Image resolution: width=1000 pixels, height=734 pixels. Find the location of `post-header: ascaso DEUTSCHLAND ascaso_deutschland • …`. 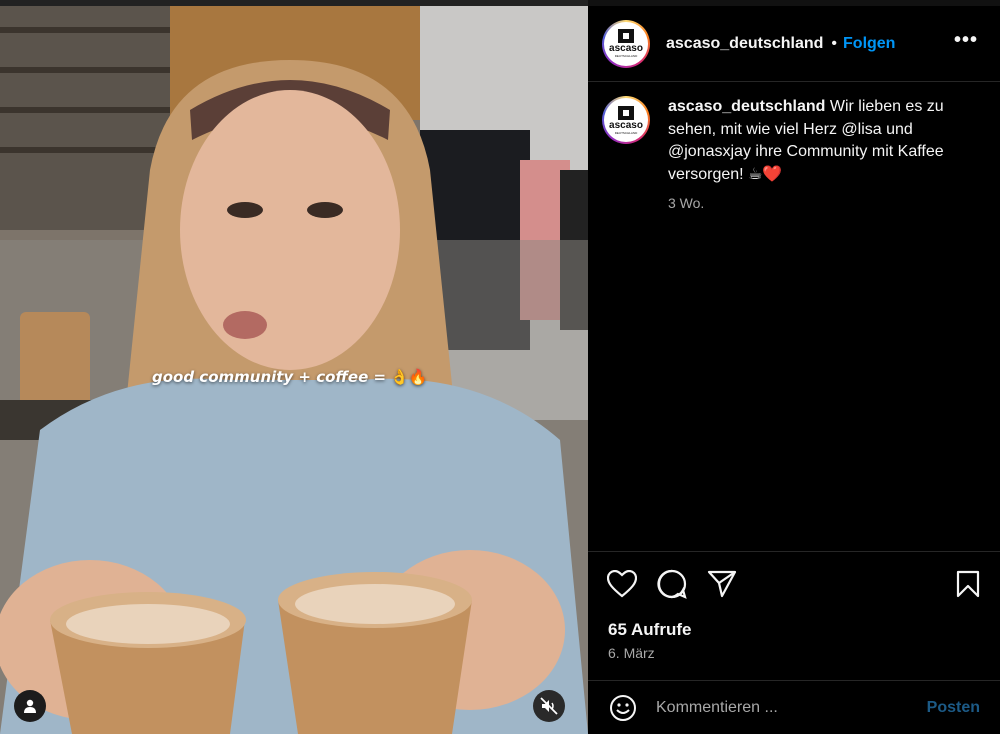

post-header: ascaso DEUTSCHLAND ascaso_deutschland • … is located at coordinates (794, 44).